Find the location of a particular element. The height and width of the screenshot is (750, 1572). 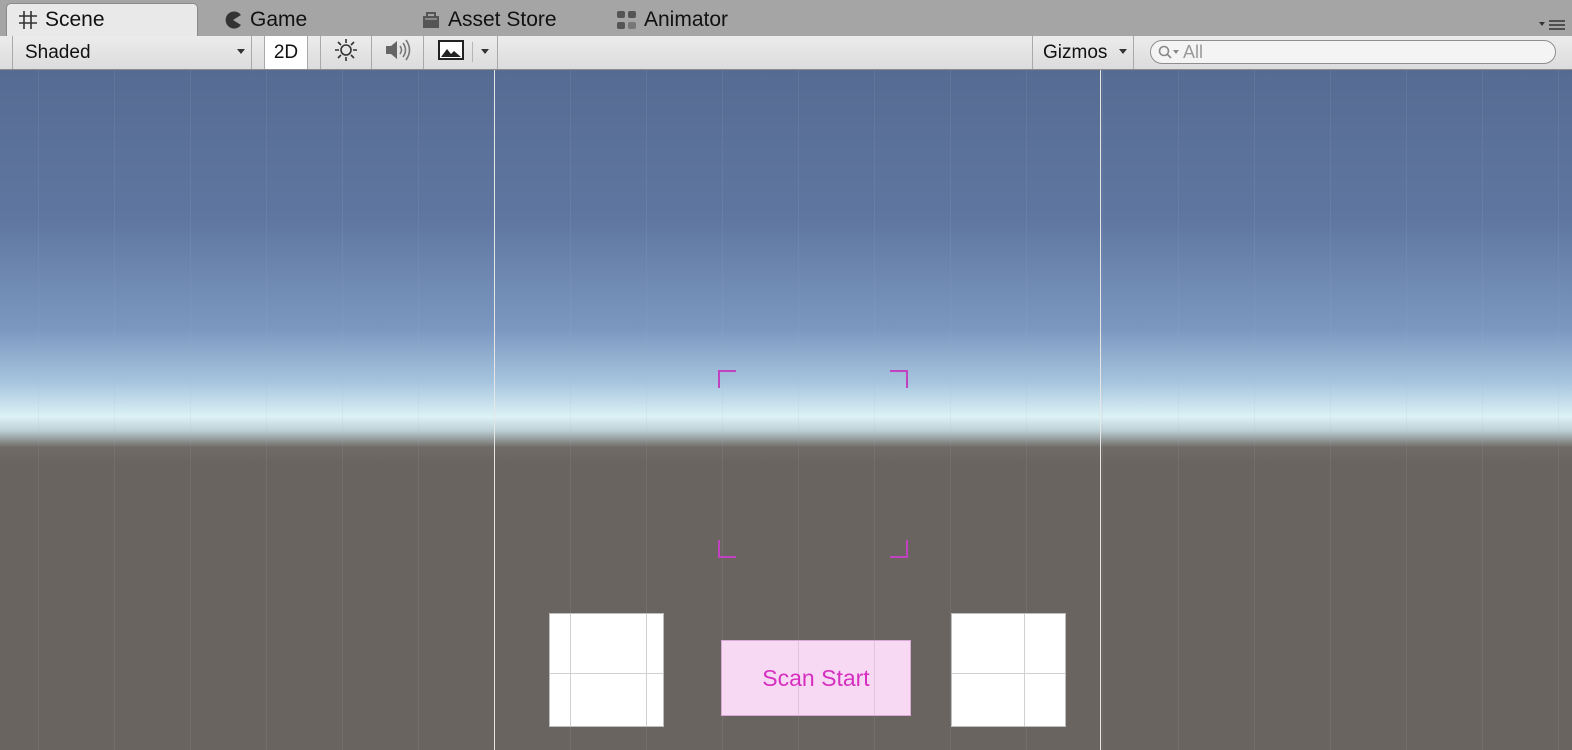

scene-effects-dropdown is located at coordinates (461, 52).